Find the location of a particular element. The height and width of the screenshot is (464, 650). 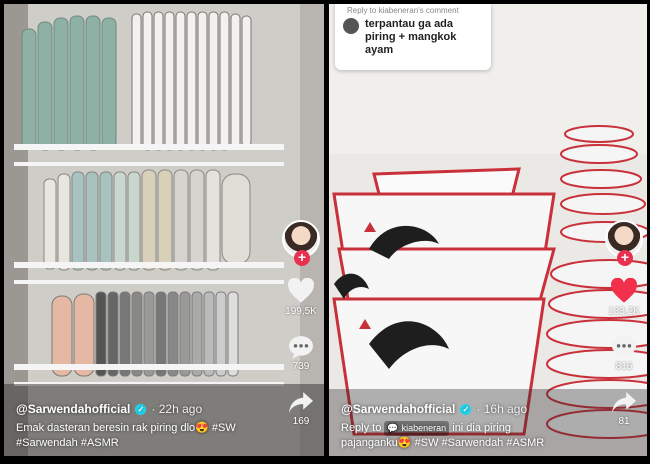

commenter-avatar is located at coordinates (351, 26).